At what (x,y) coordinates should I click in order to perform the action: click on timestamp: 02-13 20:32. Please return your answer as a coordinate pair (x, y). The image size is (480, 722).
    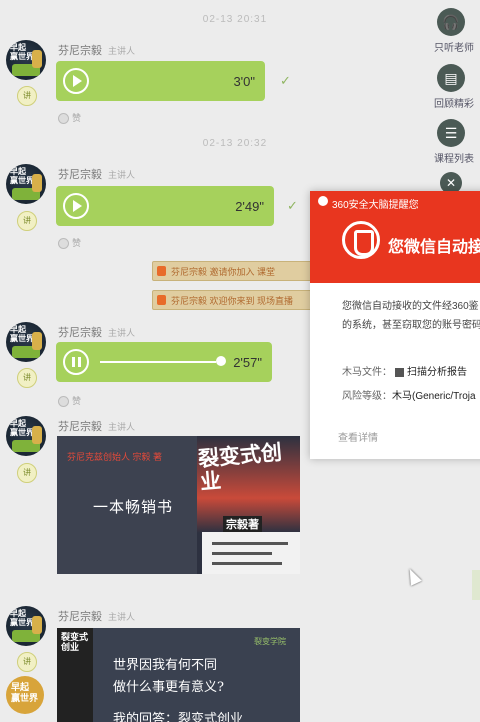
    Looking at the image, I should click on (235, 143).